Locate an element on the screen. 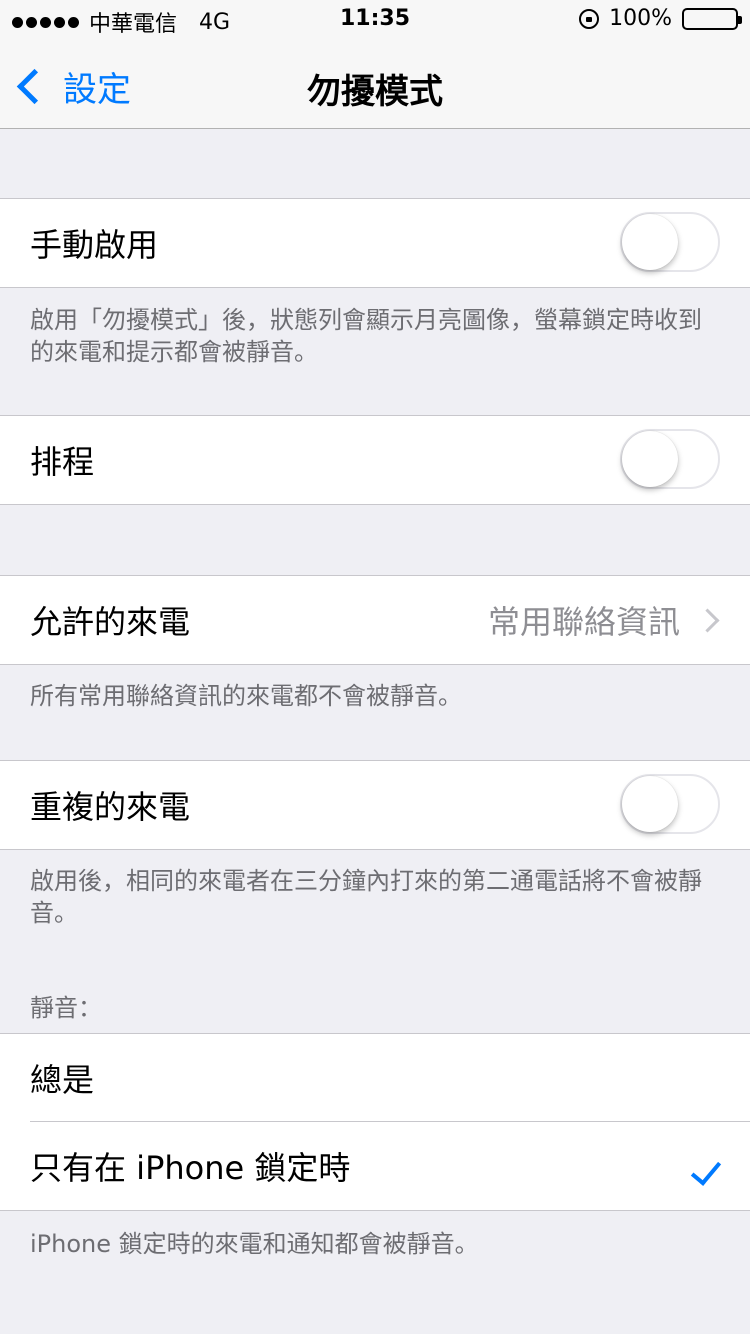 The width and height of the screenshot is (750, 1334). repeated-calls-row: 重複的來電 is located at coordinates (375, 805).